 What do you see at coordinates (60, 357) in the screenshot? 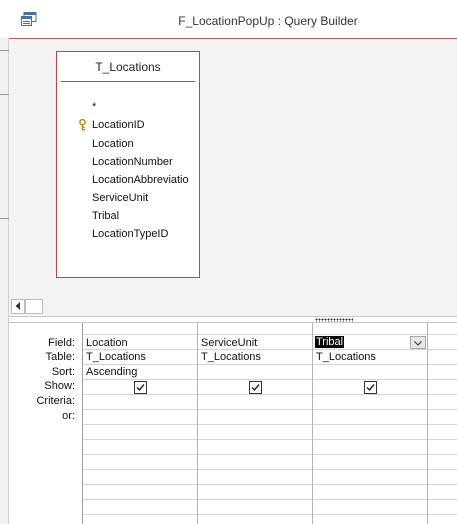
I see `row-label-table: Table:` at bounding box center [60, 357].